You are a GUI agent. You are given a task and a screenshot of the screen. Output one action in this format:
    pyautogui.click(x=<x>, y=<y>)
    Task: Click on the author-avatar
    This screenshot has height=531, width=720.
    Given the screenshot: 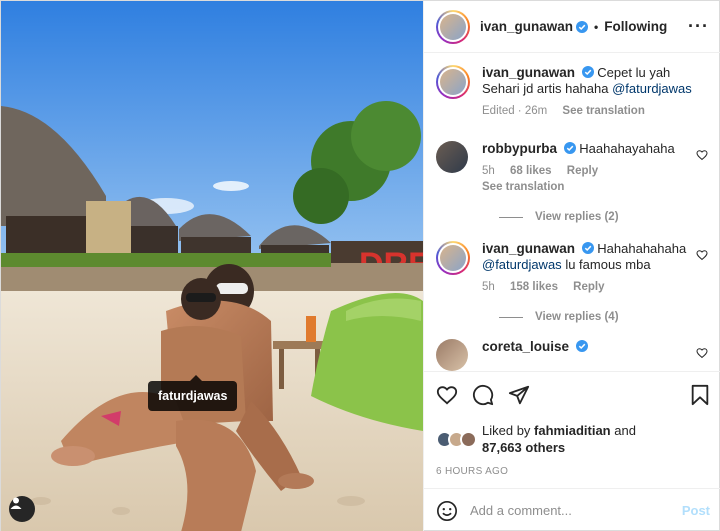 What is the action you would take?
    pyautogui.click(x=453, y=26)
    